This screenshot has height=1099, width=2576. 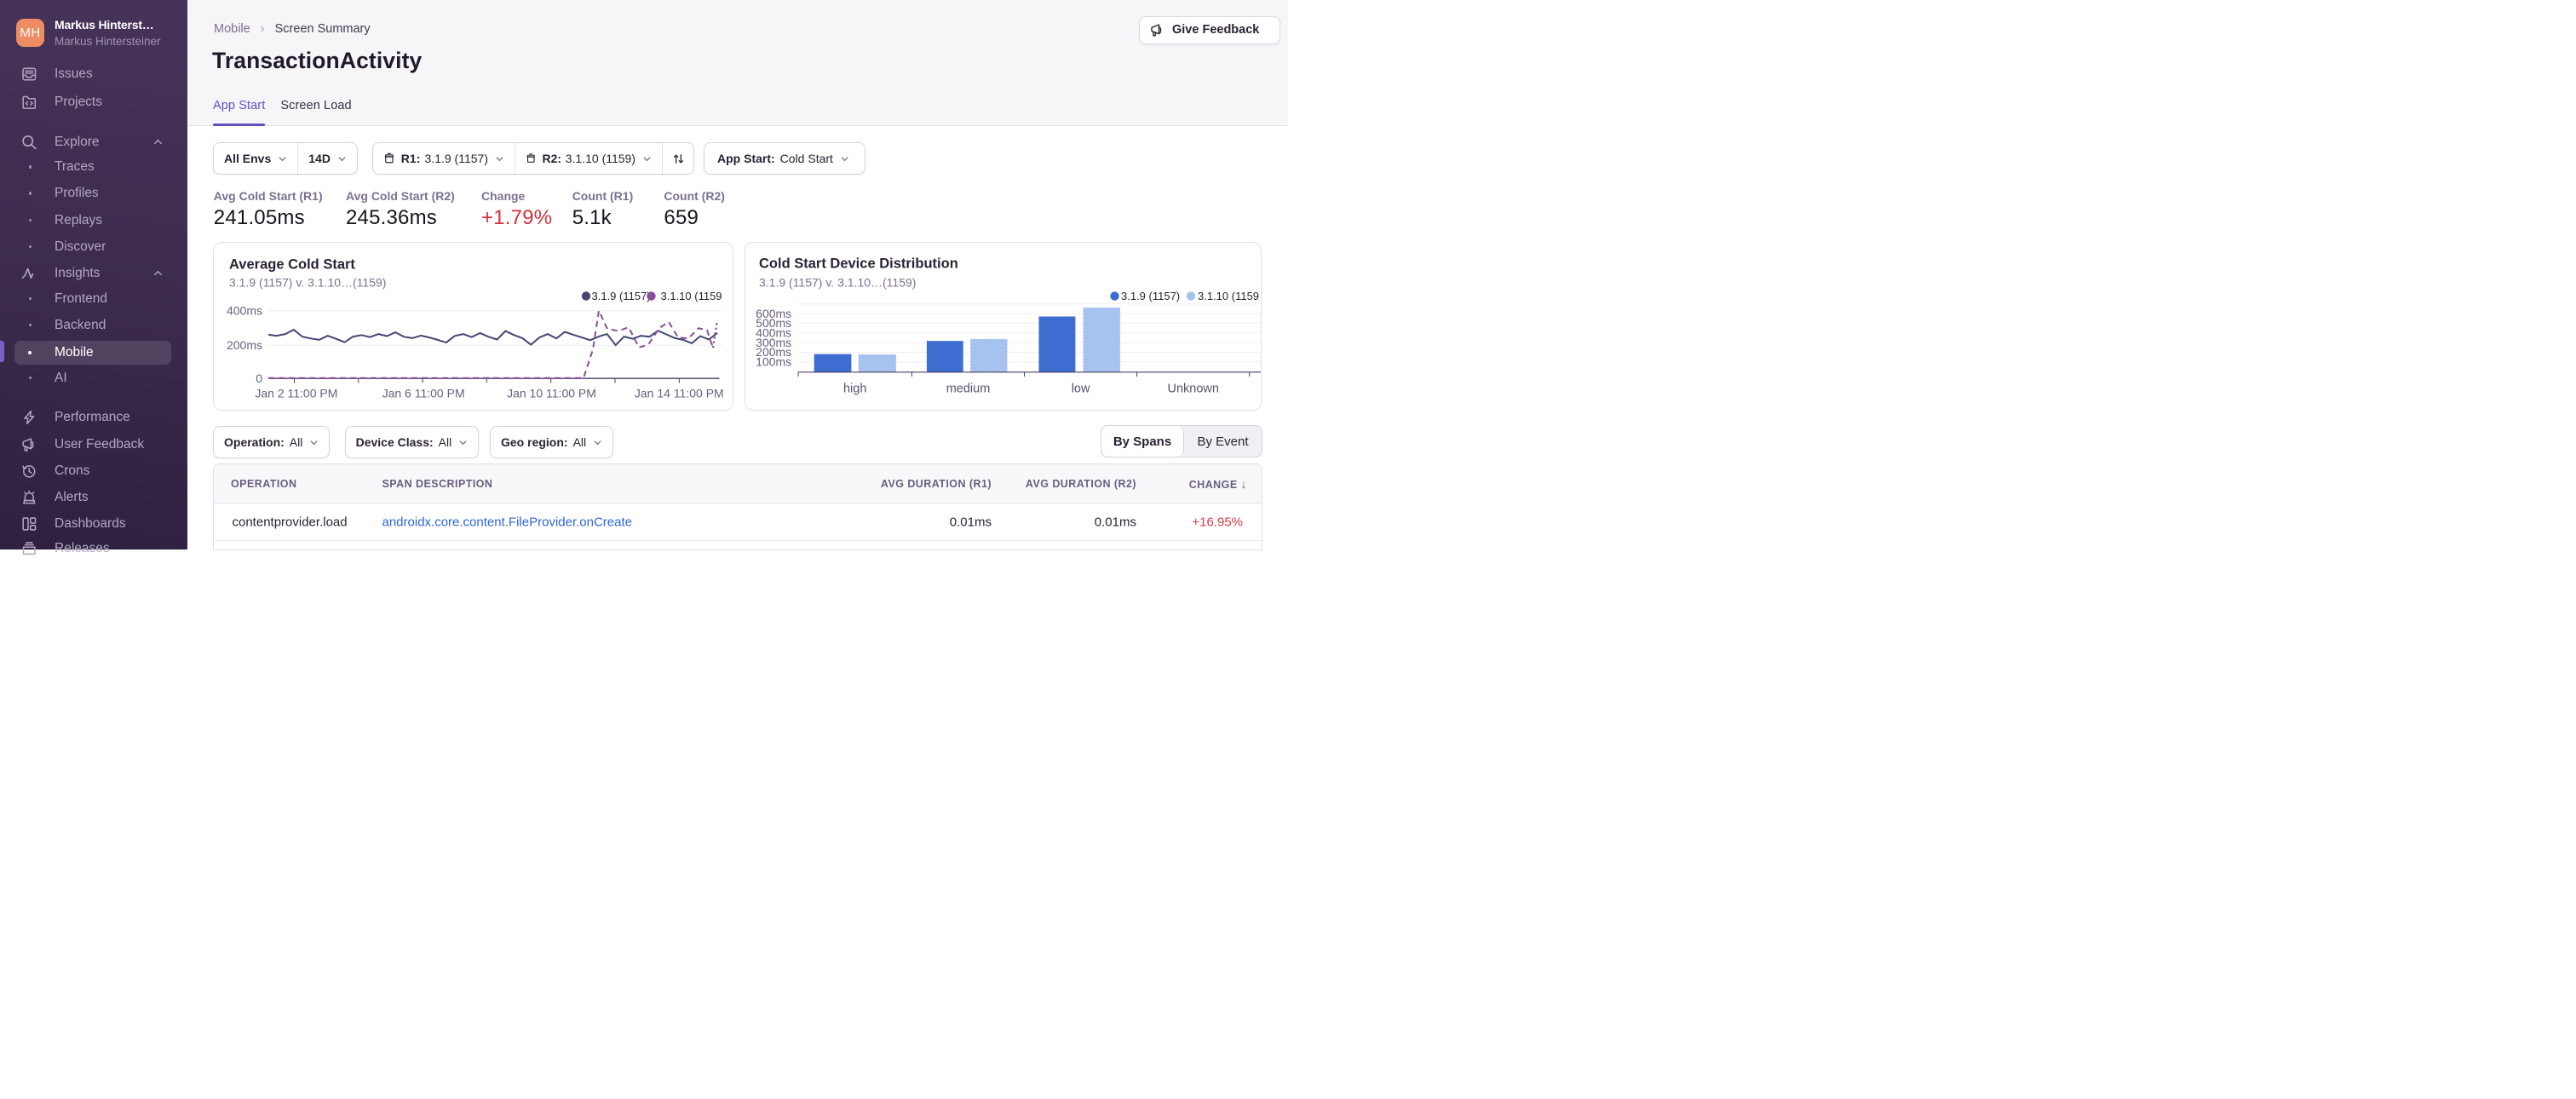 I want to click on svg-text: Jan 14 11:00 PM, so click(x=680, y=393).